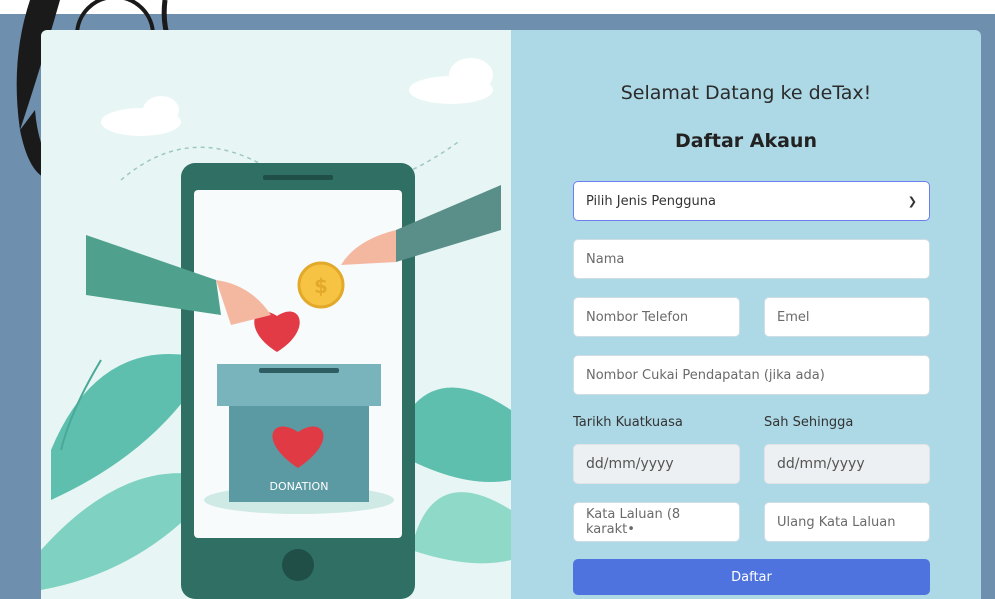  What do you see at coordinates (751, 577) in the screenshot?
I see `register-button: Daftar` at bounding box center [751, 577].